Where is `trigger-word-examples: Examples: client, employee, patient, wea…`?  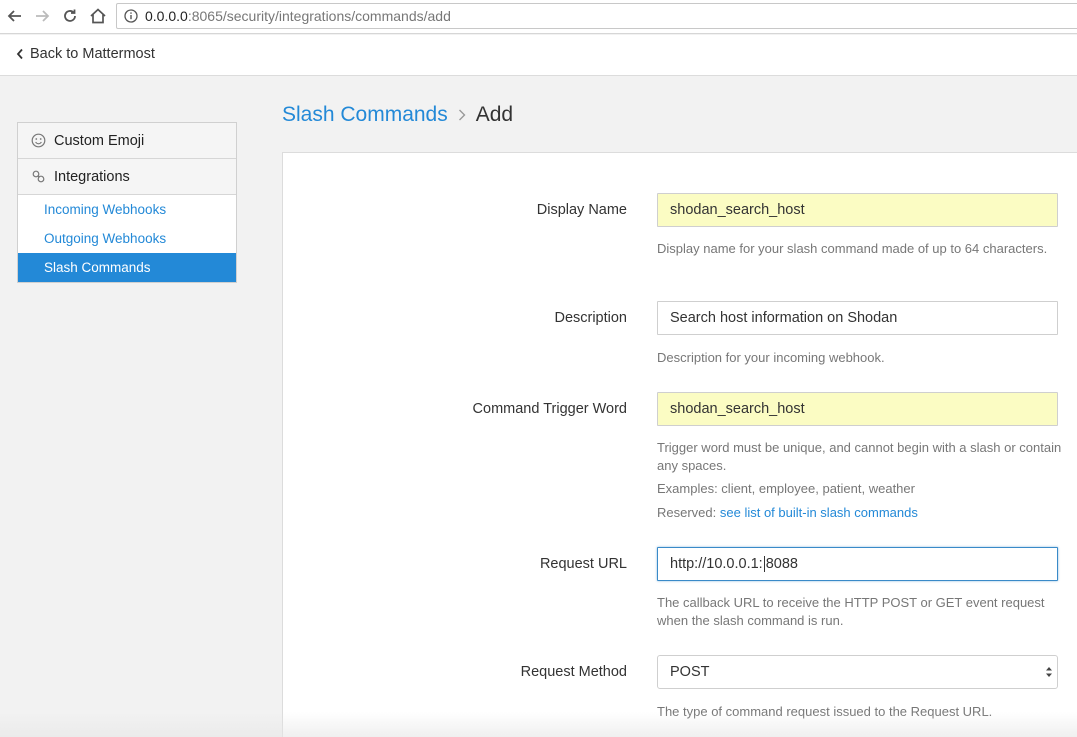 trigger-word-examples: Examples: client, employee, patient, wea… is located at coordinates (786, 488).